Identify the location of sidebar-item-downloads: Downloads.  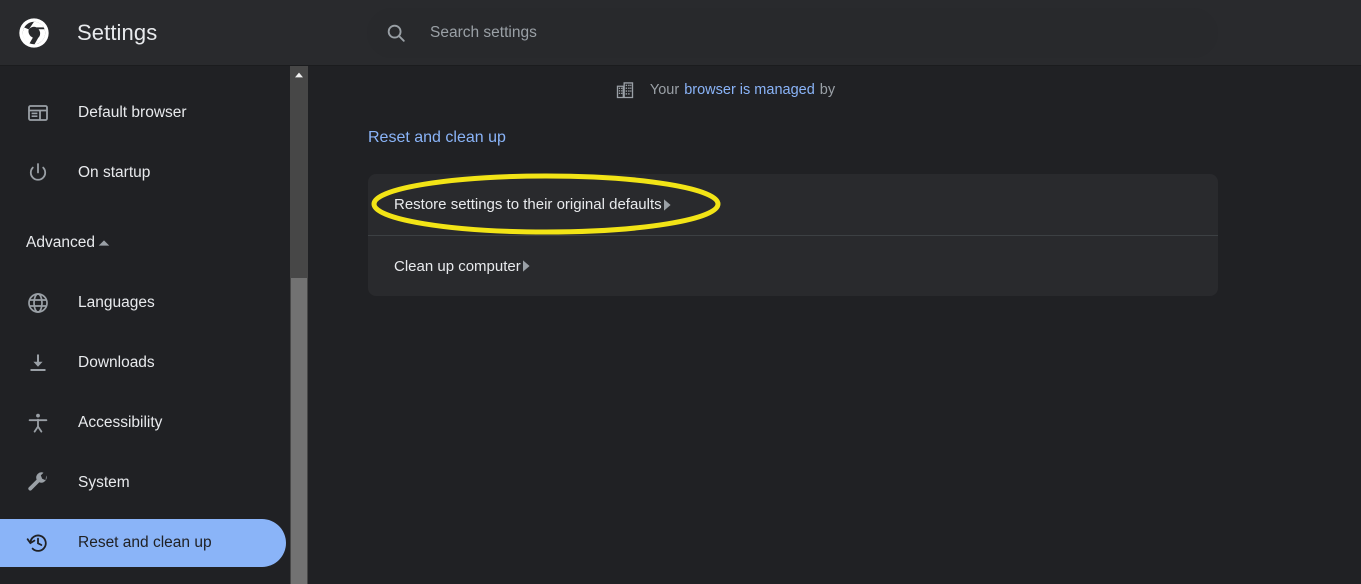
(143, 363).